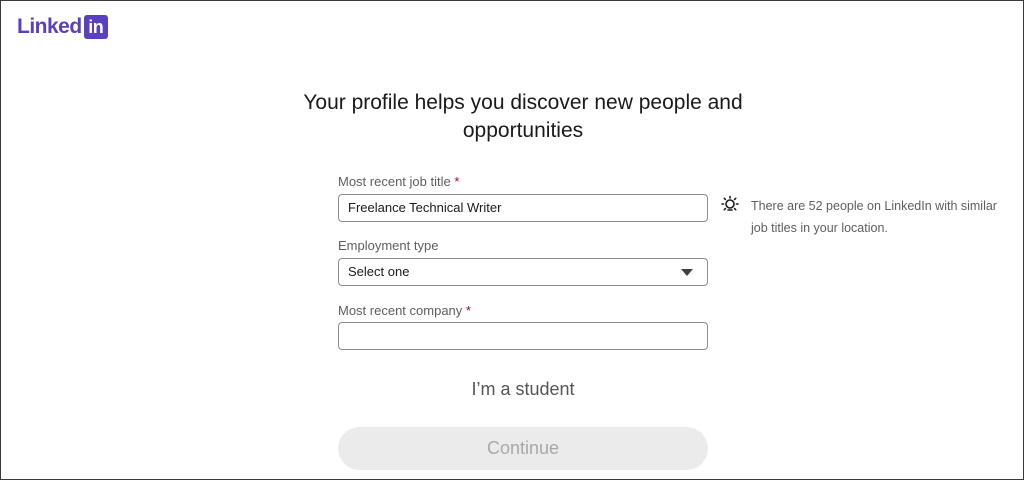 This screenshot has height=480, width=1024. What do you see at coordinates (400, 310) in the screenshot?
I see `company-label-text: Most recent company` at bounding box center [400, 310].